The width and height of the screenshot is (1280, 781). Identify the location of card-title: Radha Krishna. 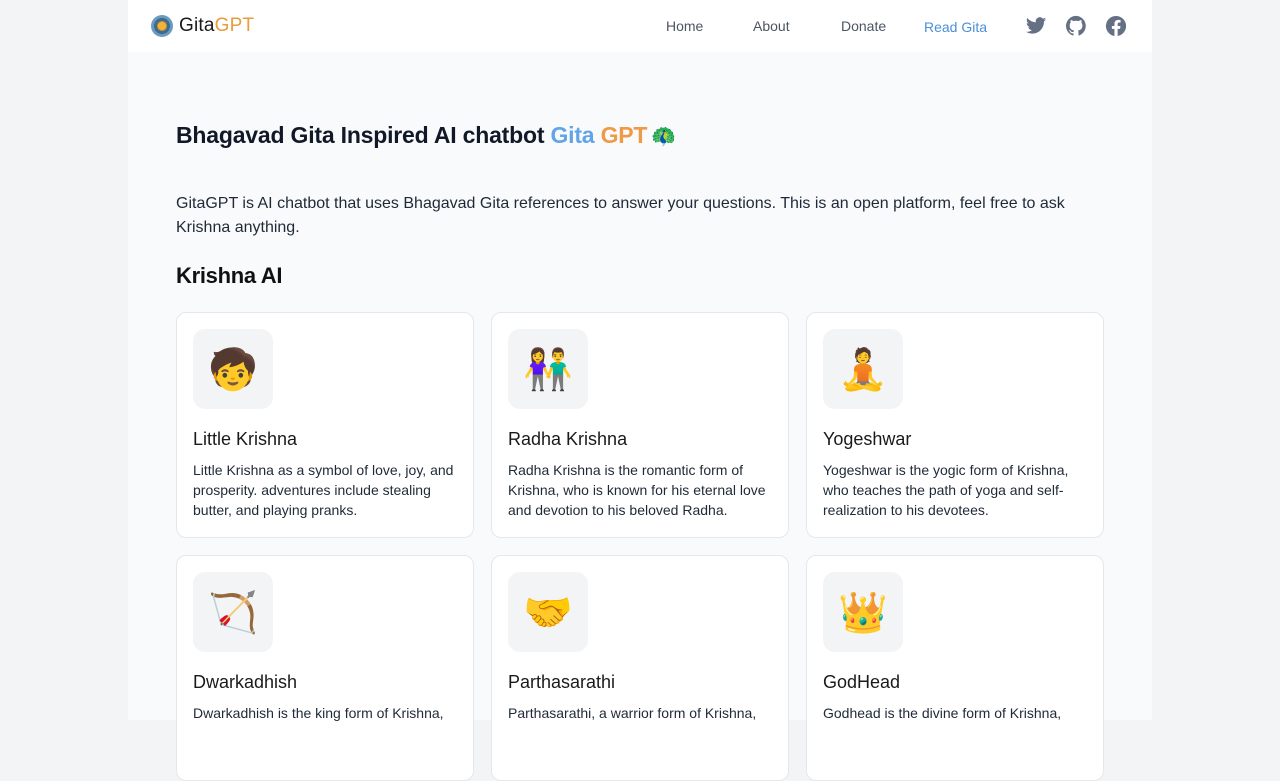
(568, 439).